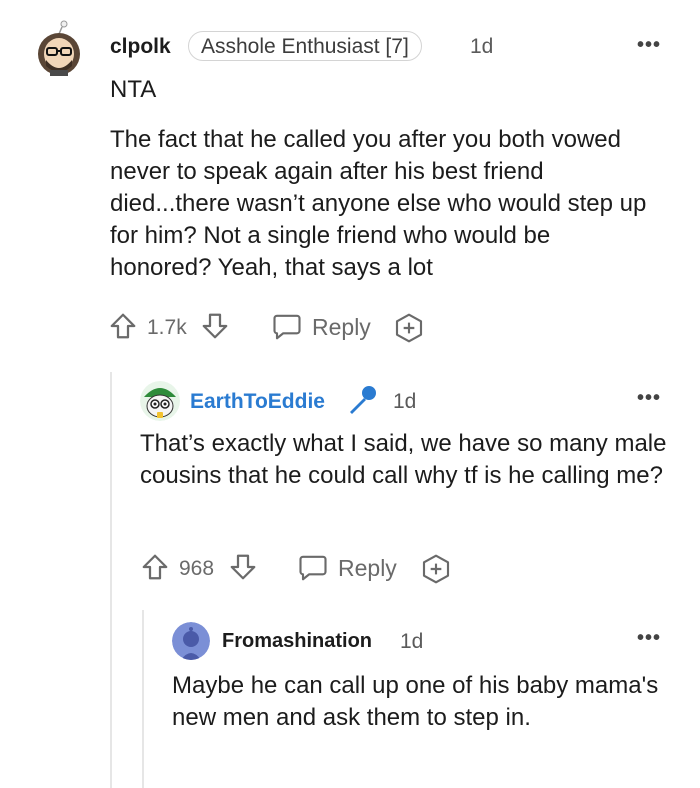 This screenshot has height=788, width=700. I want to click on comment-verdict: NTA, so click(133, 89).